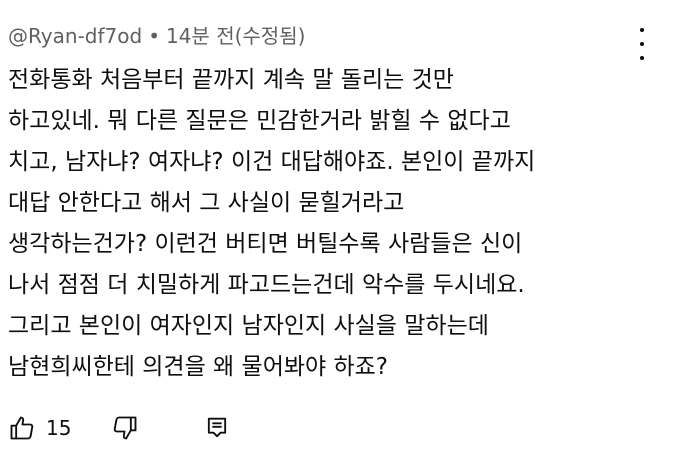 This screenshot has width=680, height=471. What do you see at coordinates (266, 285) in the screenshot?
I see `comment-line: 나서 점점 더 치밀하게 파고드는건데 악수를 두시네요.` at bounding box center [266, 285].